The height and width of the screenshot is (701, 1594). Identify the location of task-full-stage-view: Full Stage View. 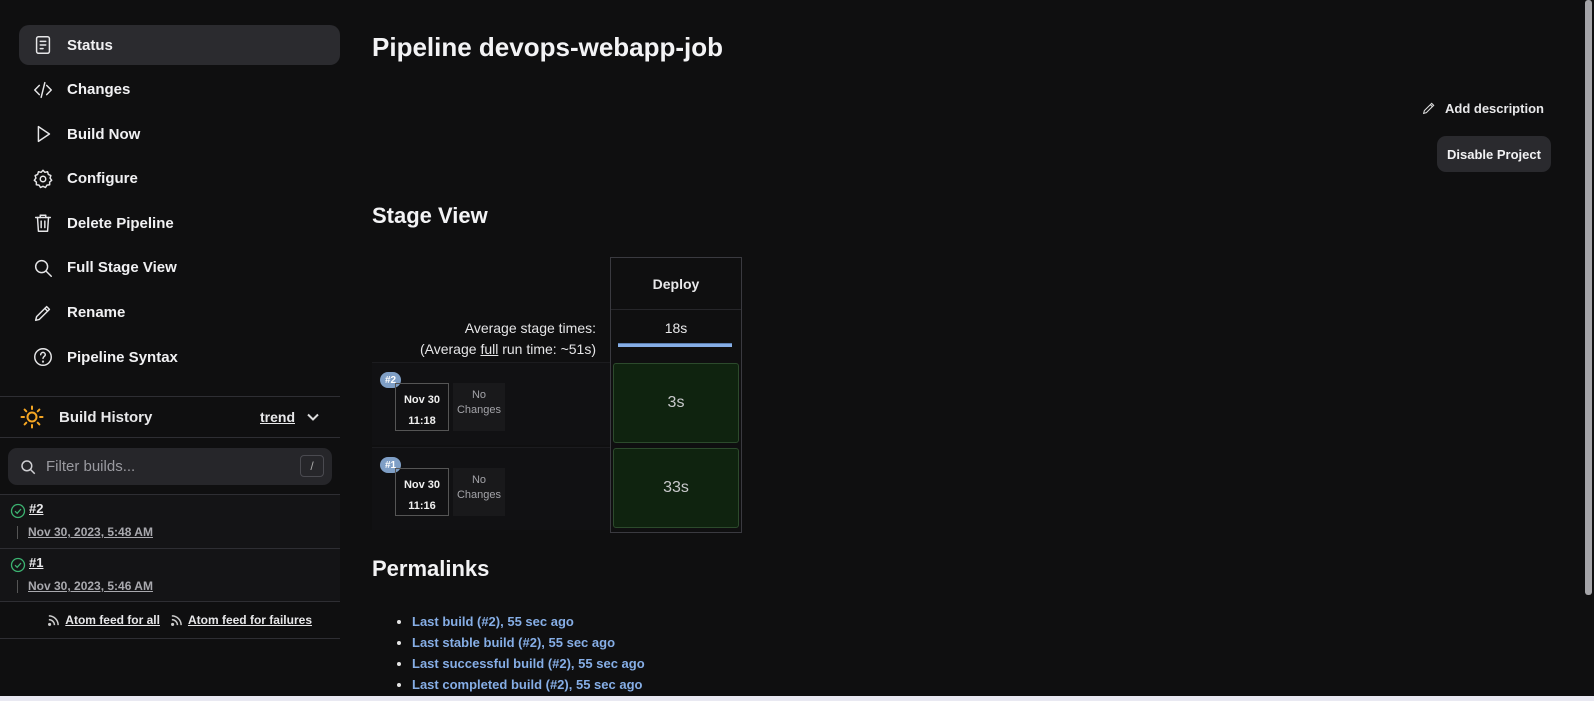
(179, 268).